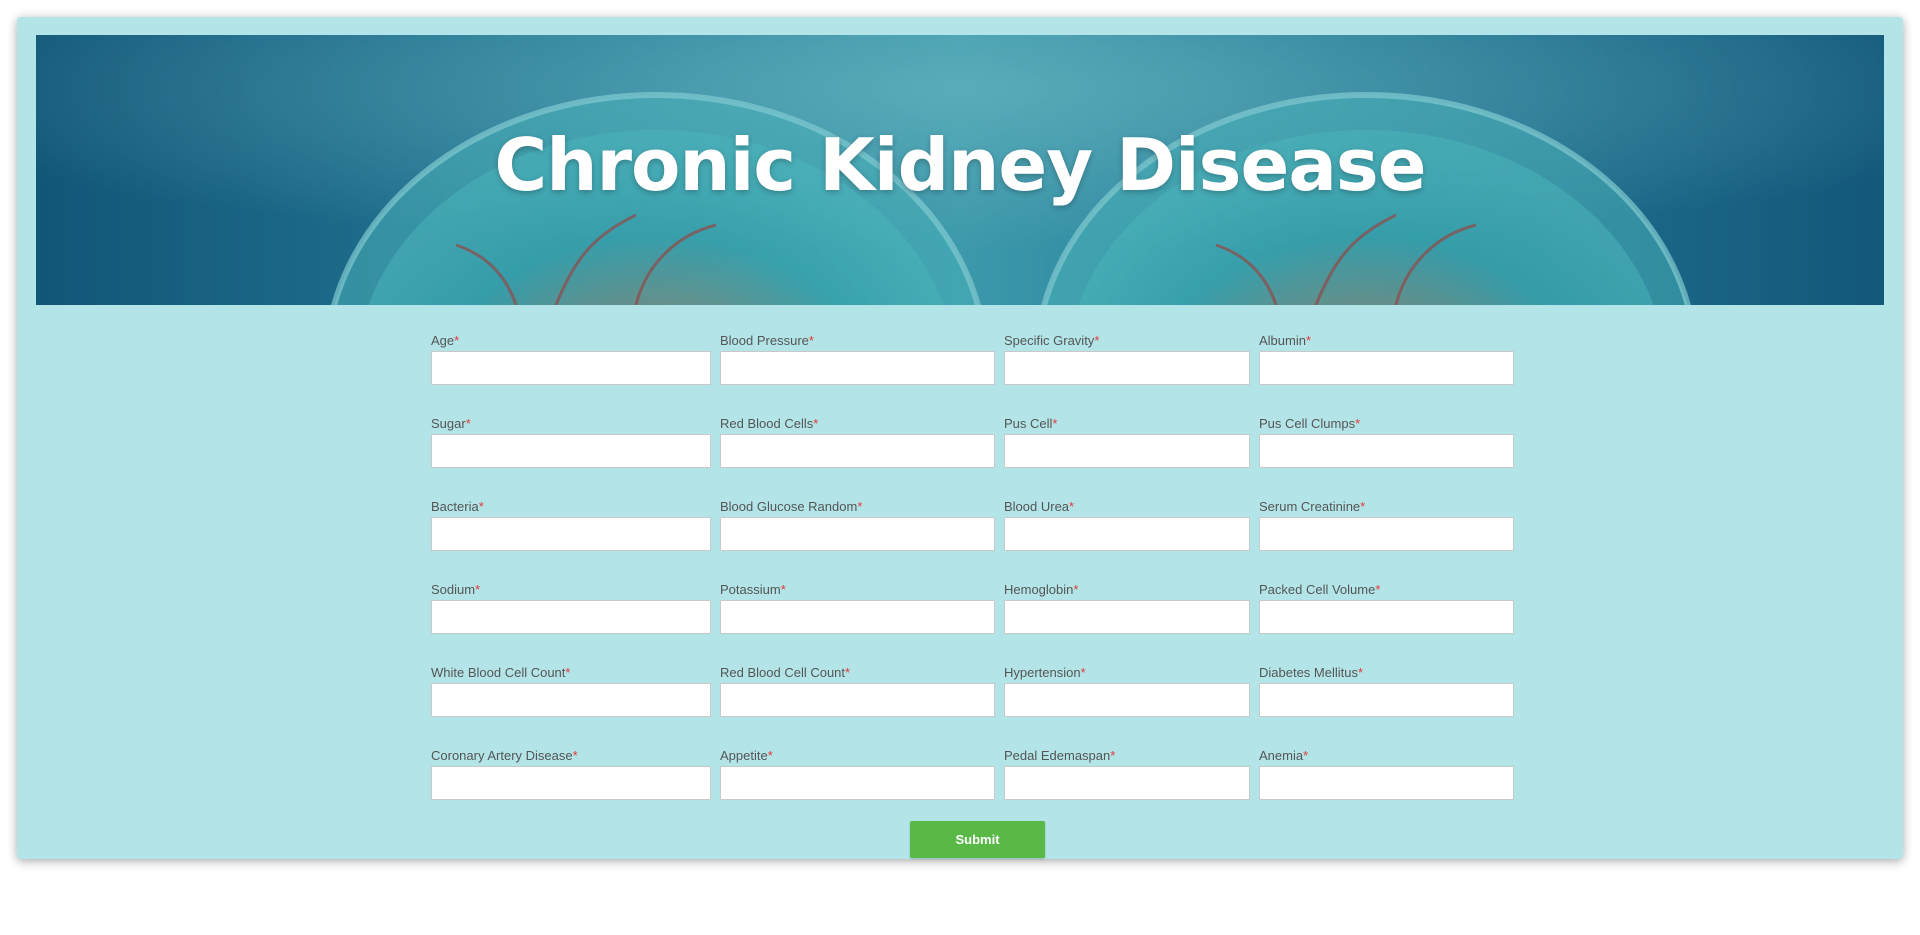  Describe the element at coordinates (1386, 508) in the screenshot. I see `field-label: Serum Creatinine*` at that location.